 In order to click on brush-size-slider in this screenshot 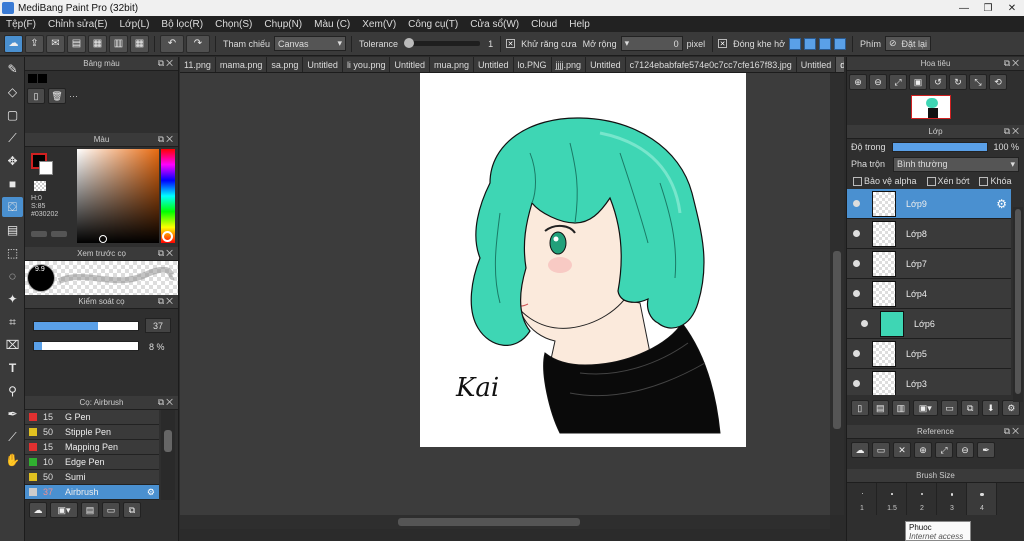, I will do `click(86, 326)`.